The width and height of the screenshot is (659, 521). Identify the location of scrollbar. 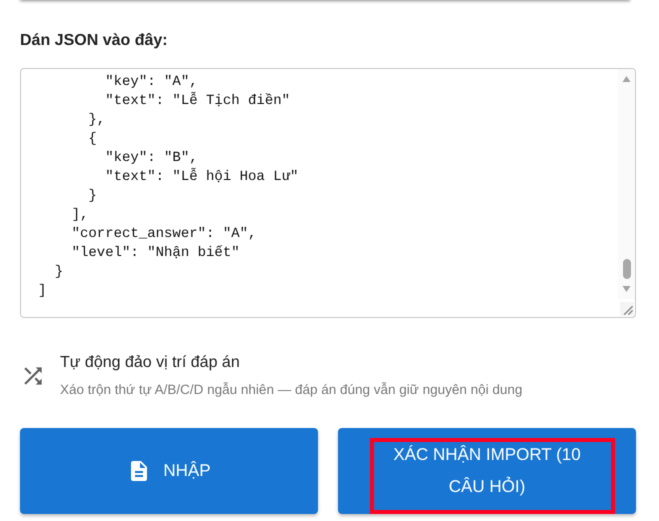
(626, 184).